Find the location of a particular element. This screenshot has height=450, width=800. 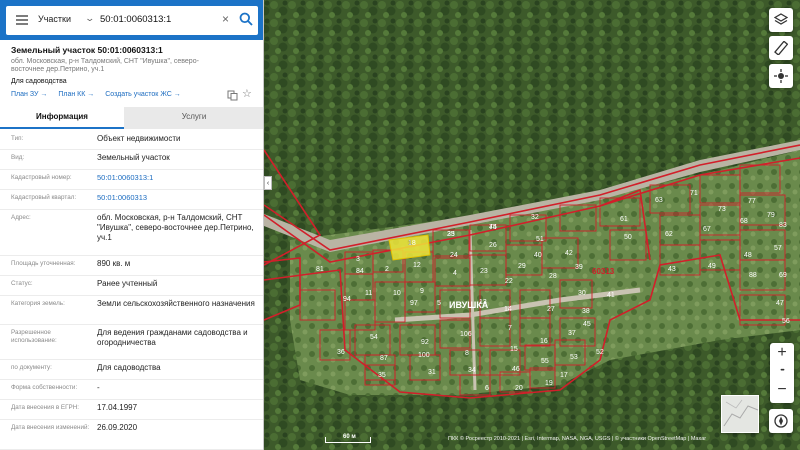

parcel-number-label: 43 is located at coordinates (672, 269).